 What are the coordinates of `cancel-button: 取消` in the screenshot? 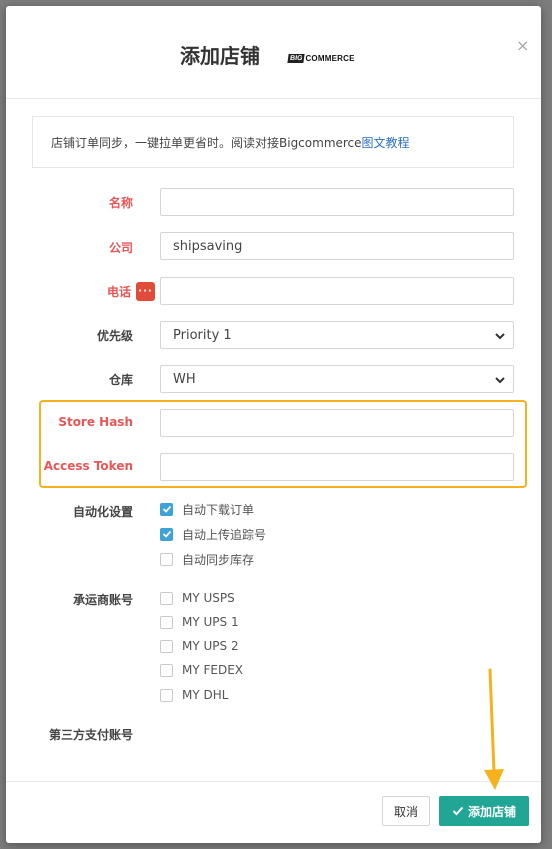 It's located at (406, 811).